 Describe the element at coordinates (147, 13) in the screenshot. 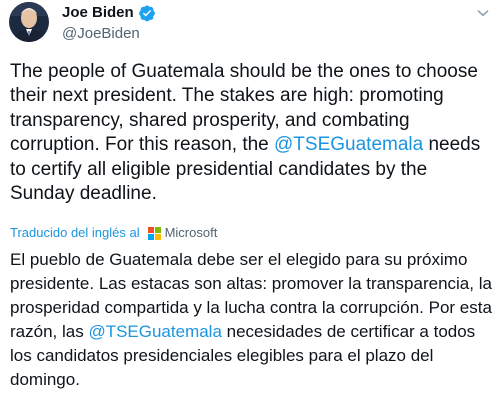

I see `verified-badge-icon` at that location.